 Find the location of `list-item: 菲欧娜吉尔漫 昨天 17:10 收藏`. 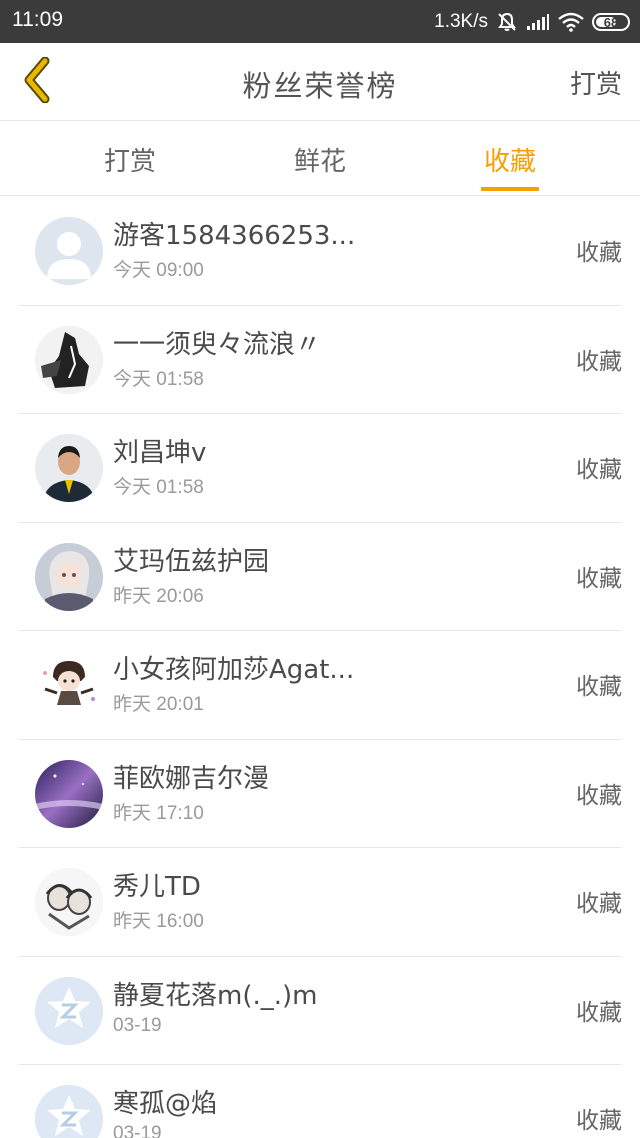

list-item: 菲欧娜吉尔漫 昨天 17:10 收藏 is located at coordinates (320, 794).